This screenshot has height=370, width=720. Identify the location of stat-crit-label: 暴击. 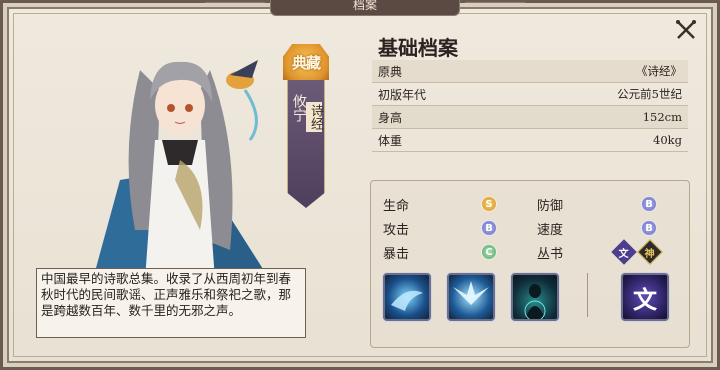
(396, 254).